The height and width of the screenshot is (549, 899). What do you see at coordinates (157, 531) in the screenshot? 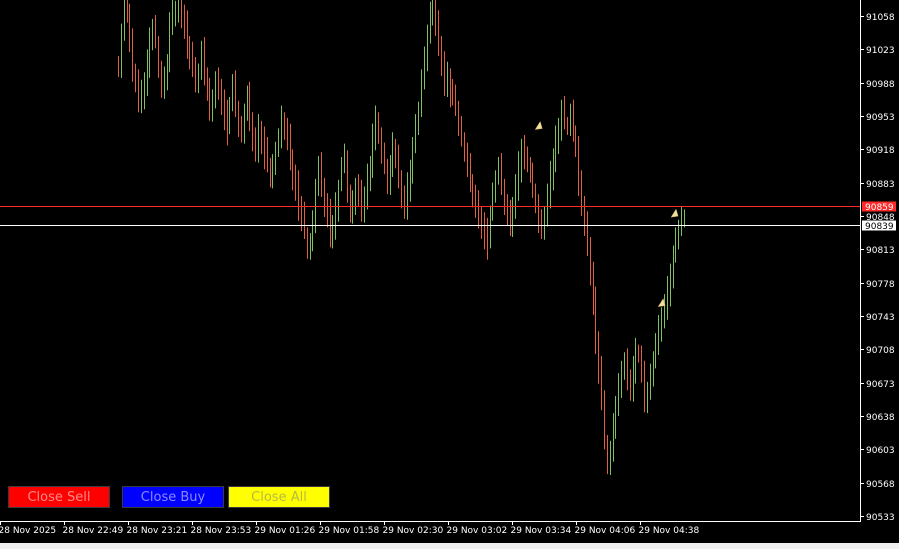
I see `time-tick-label: 28 Nov 23:21` at bounding box center [157, 531].